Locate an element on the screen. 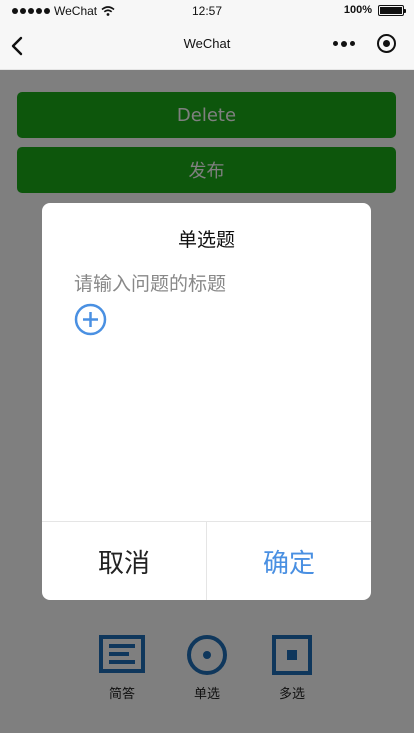 This screenshot has height=733, width=414. navigation-bar: WeChat is located at coordinates (207, 46).